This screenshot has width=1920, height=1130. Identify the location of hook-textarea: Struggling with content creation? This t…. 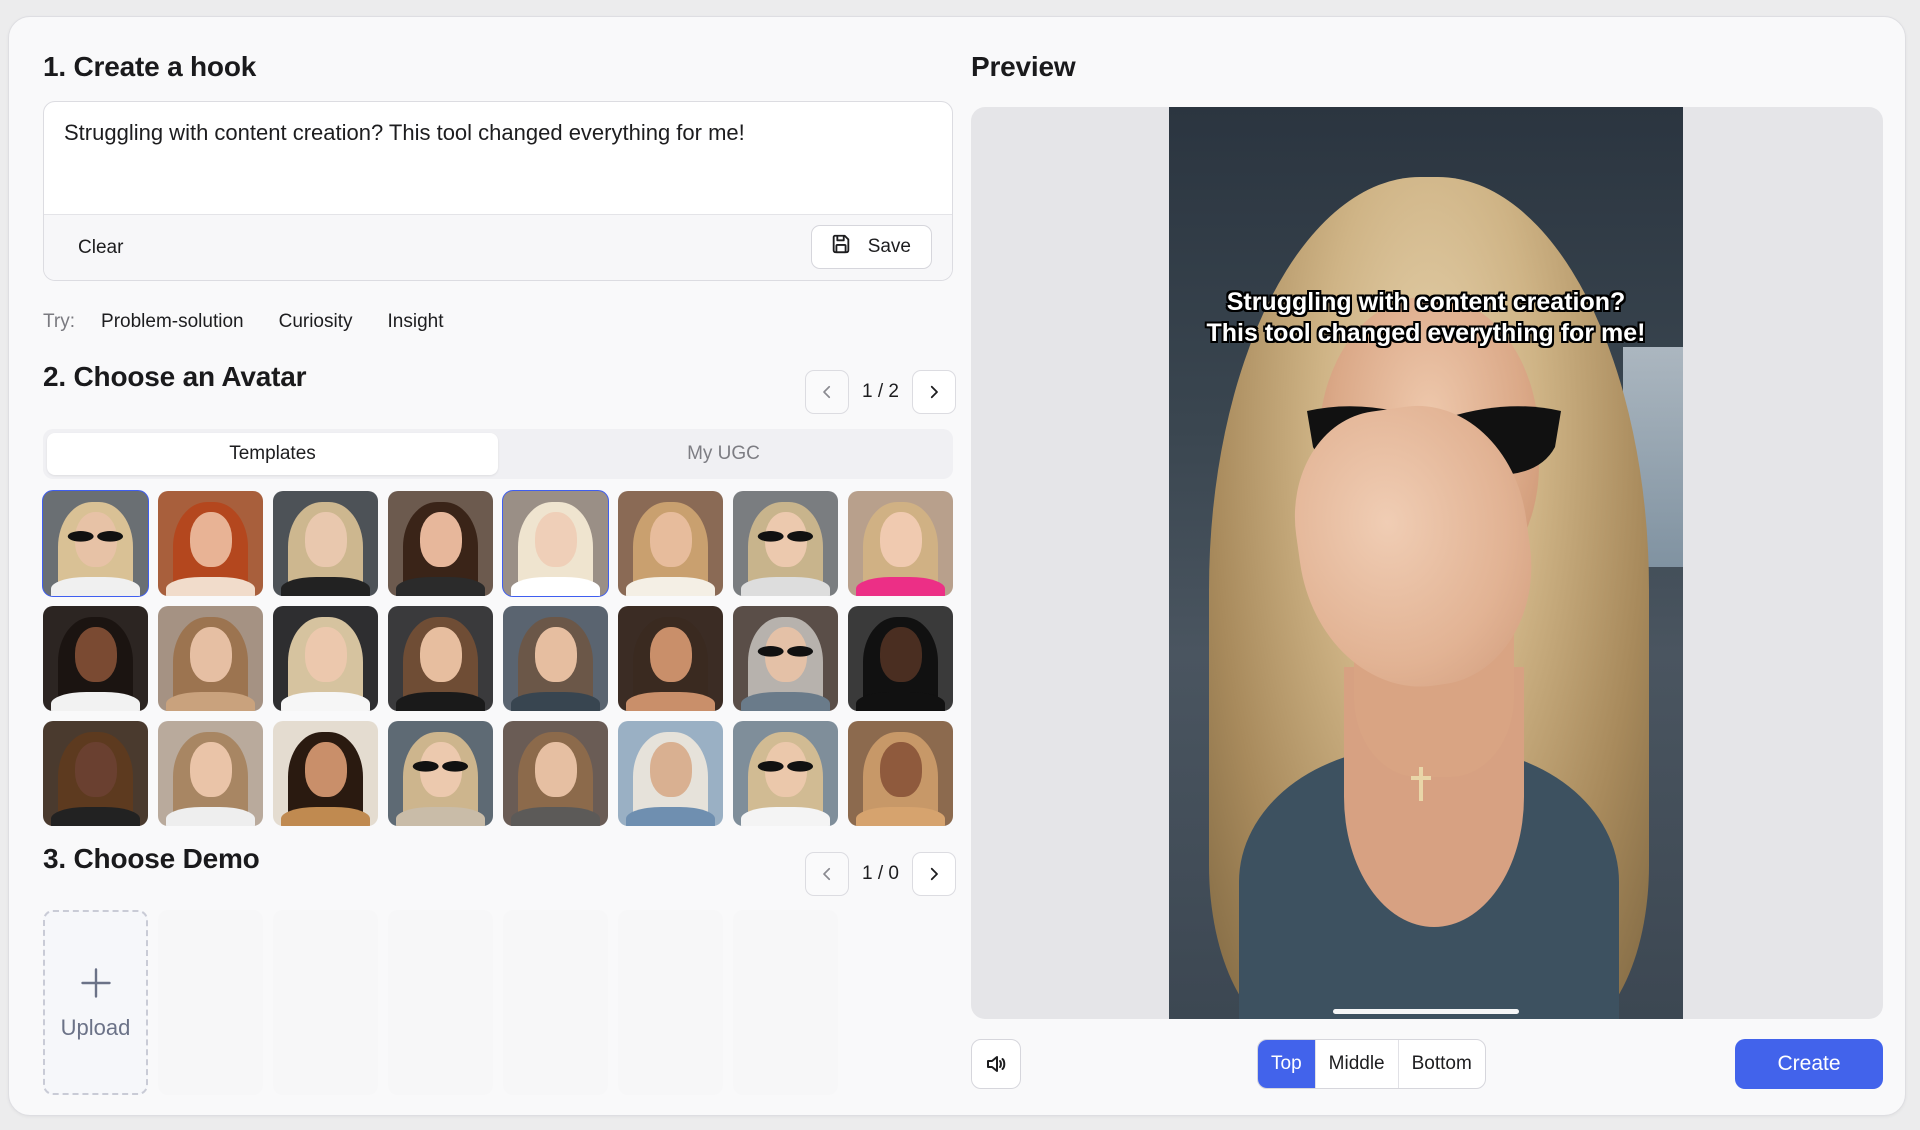
(498, 133).